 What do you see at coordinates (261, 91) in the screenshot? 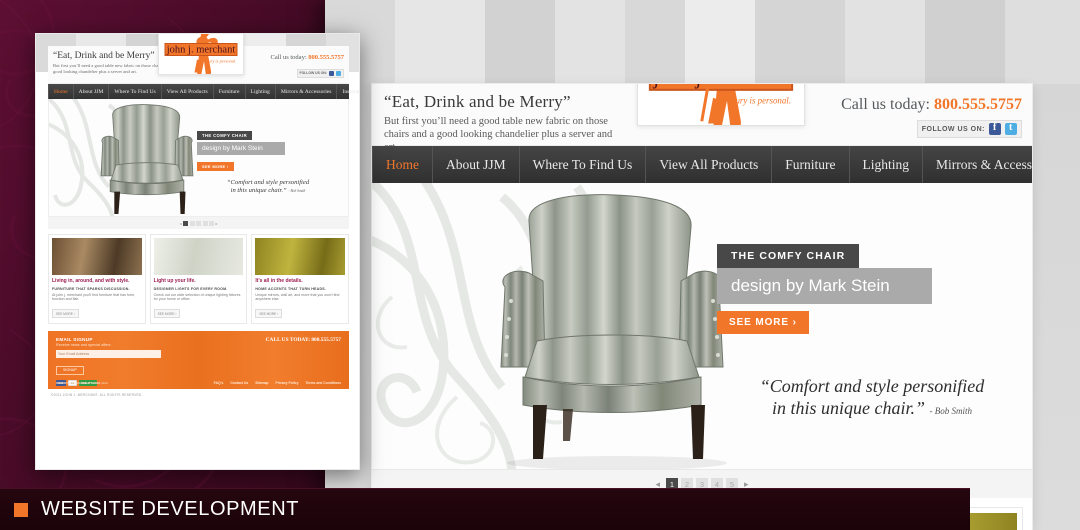
I see `small-nav-item-lighting: Lighting` at bounding box center [261, 91].